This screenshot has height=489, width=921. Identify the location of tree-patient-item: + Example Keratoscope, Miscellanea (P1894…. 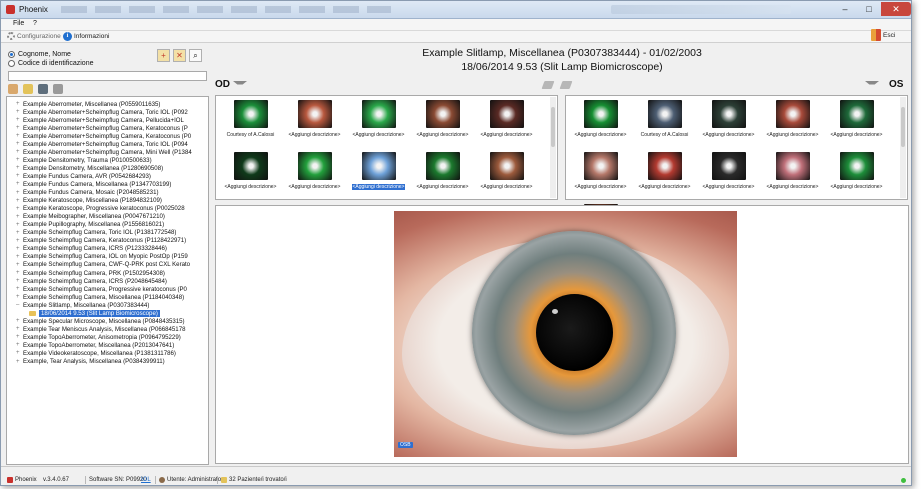
(107, 201).